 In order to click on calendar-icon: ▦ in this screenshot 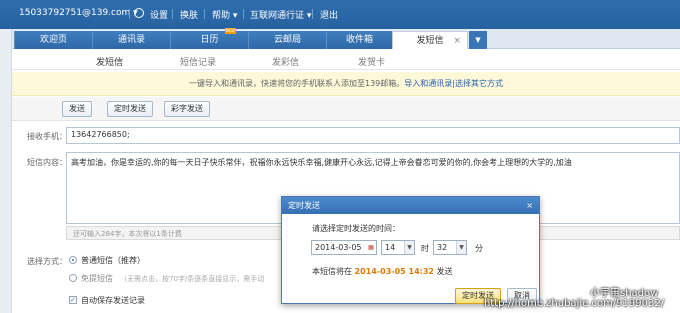, I will do `click(371, 247)`.